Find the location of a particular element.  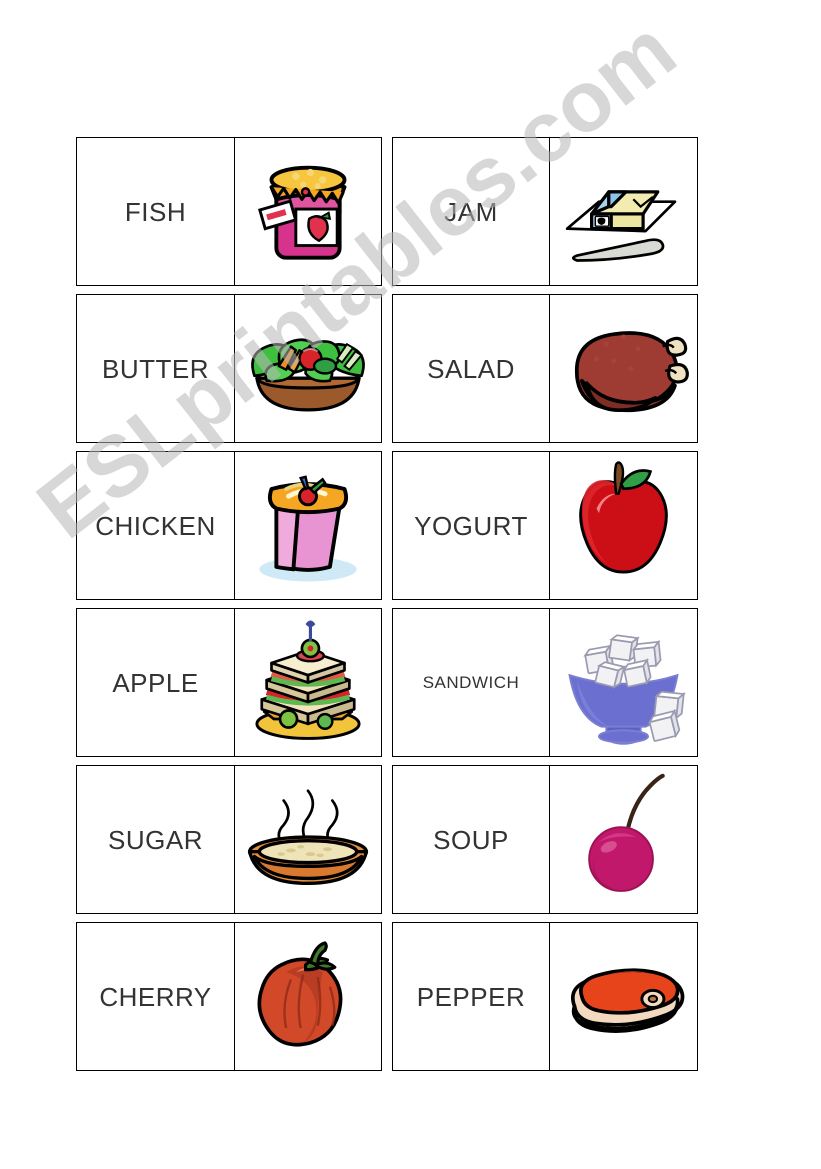

domino-word-half: SANDWICH is located at coordinates (471, 682).